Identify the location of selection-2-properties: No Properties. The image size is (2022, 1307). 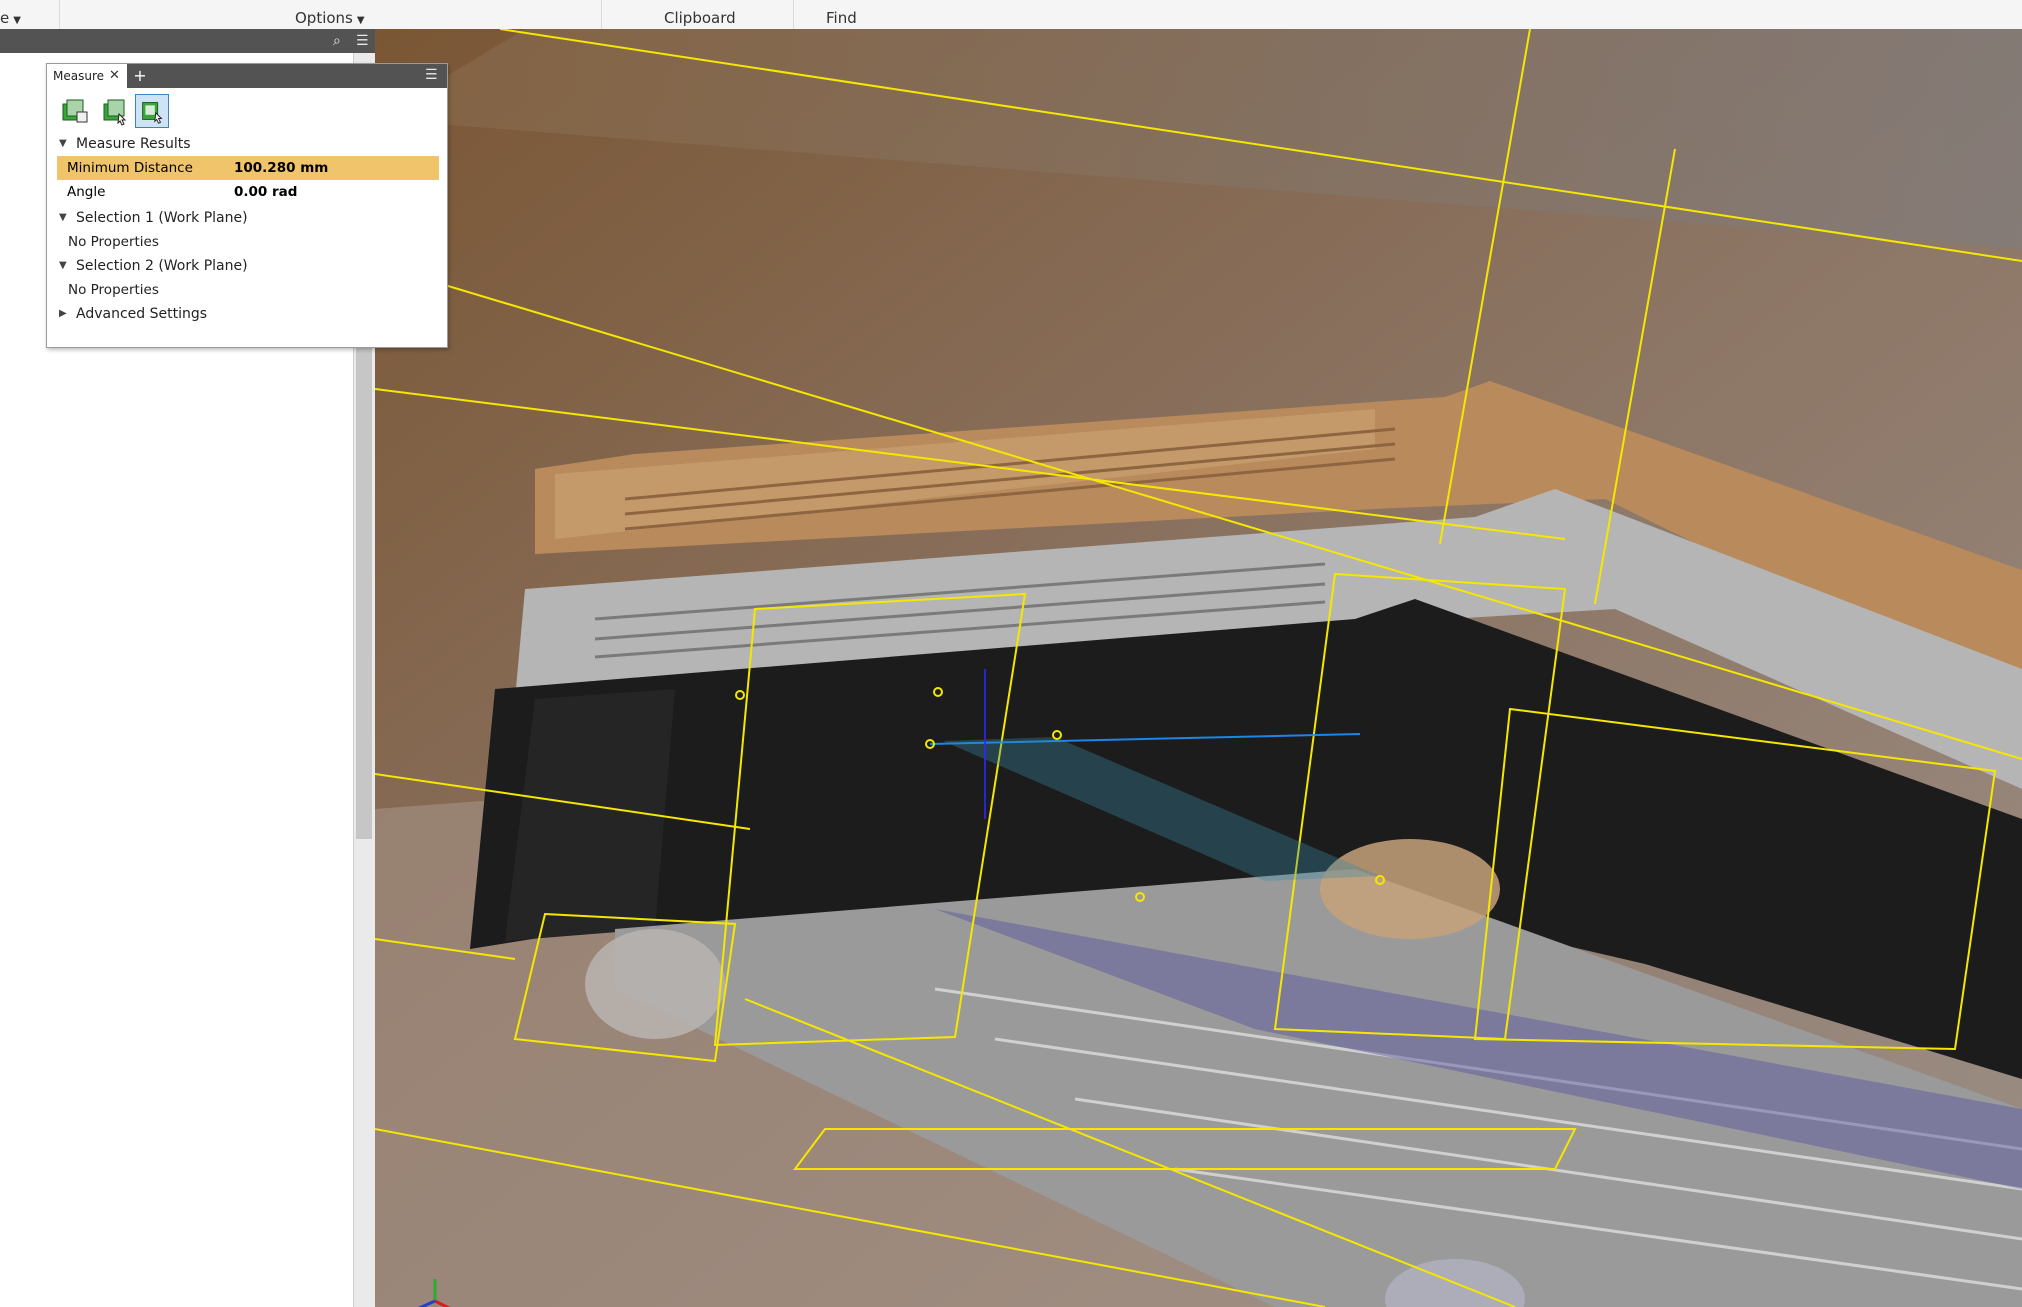
(113, 290).